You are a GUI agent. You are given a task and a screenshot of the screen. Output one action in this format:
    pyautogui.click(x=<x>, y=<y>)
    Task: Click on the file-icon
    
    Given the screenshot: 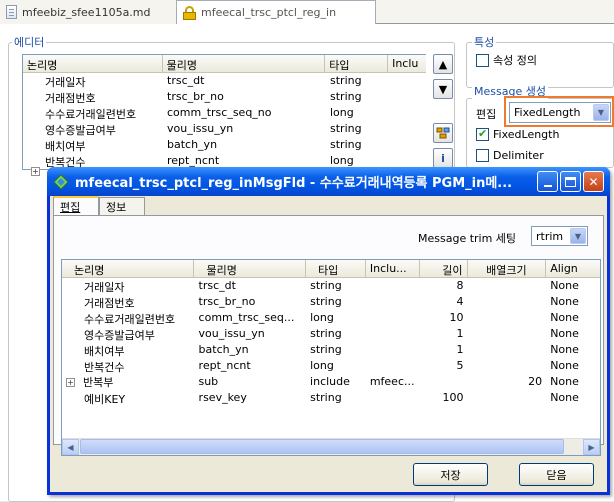 What is the action you would take?
    pyautogui.click(x=11, y=12)
    